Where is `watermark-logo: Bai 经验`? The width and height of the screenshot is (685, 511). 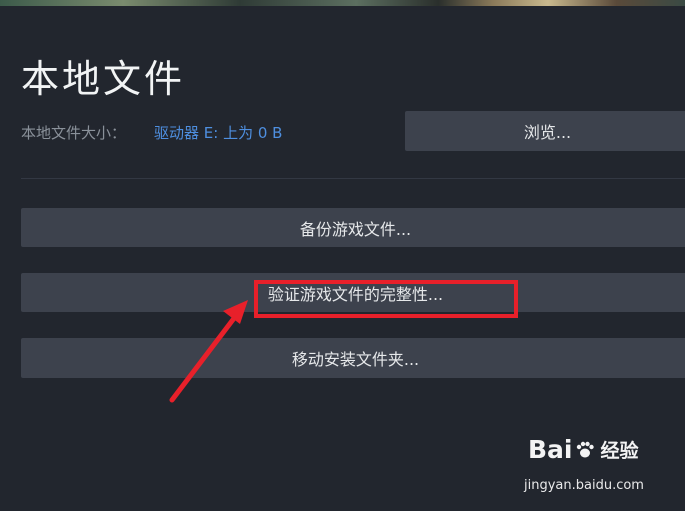
watermark-logo: Bai 经验 is located at coordinates (583, 449).